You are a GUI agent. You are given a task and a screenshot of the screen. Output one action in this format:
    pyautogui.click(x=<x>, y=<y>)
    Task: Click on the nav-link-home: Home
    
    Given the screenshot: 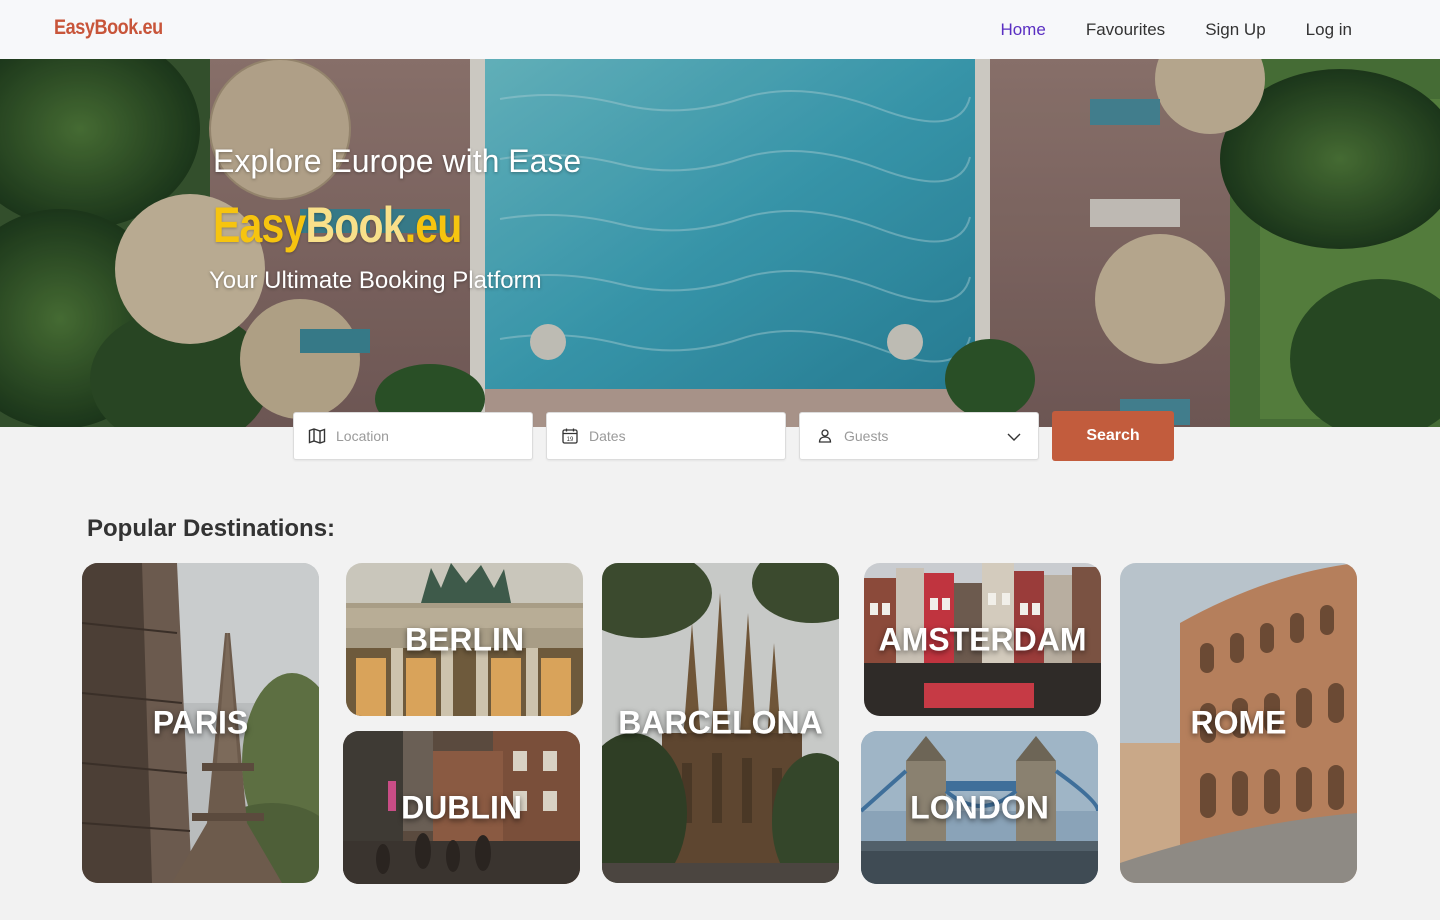 What is the action you would take?
    pyautogui.click(x=1022, y=30)
    